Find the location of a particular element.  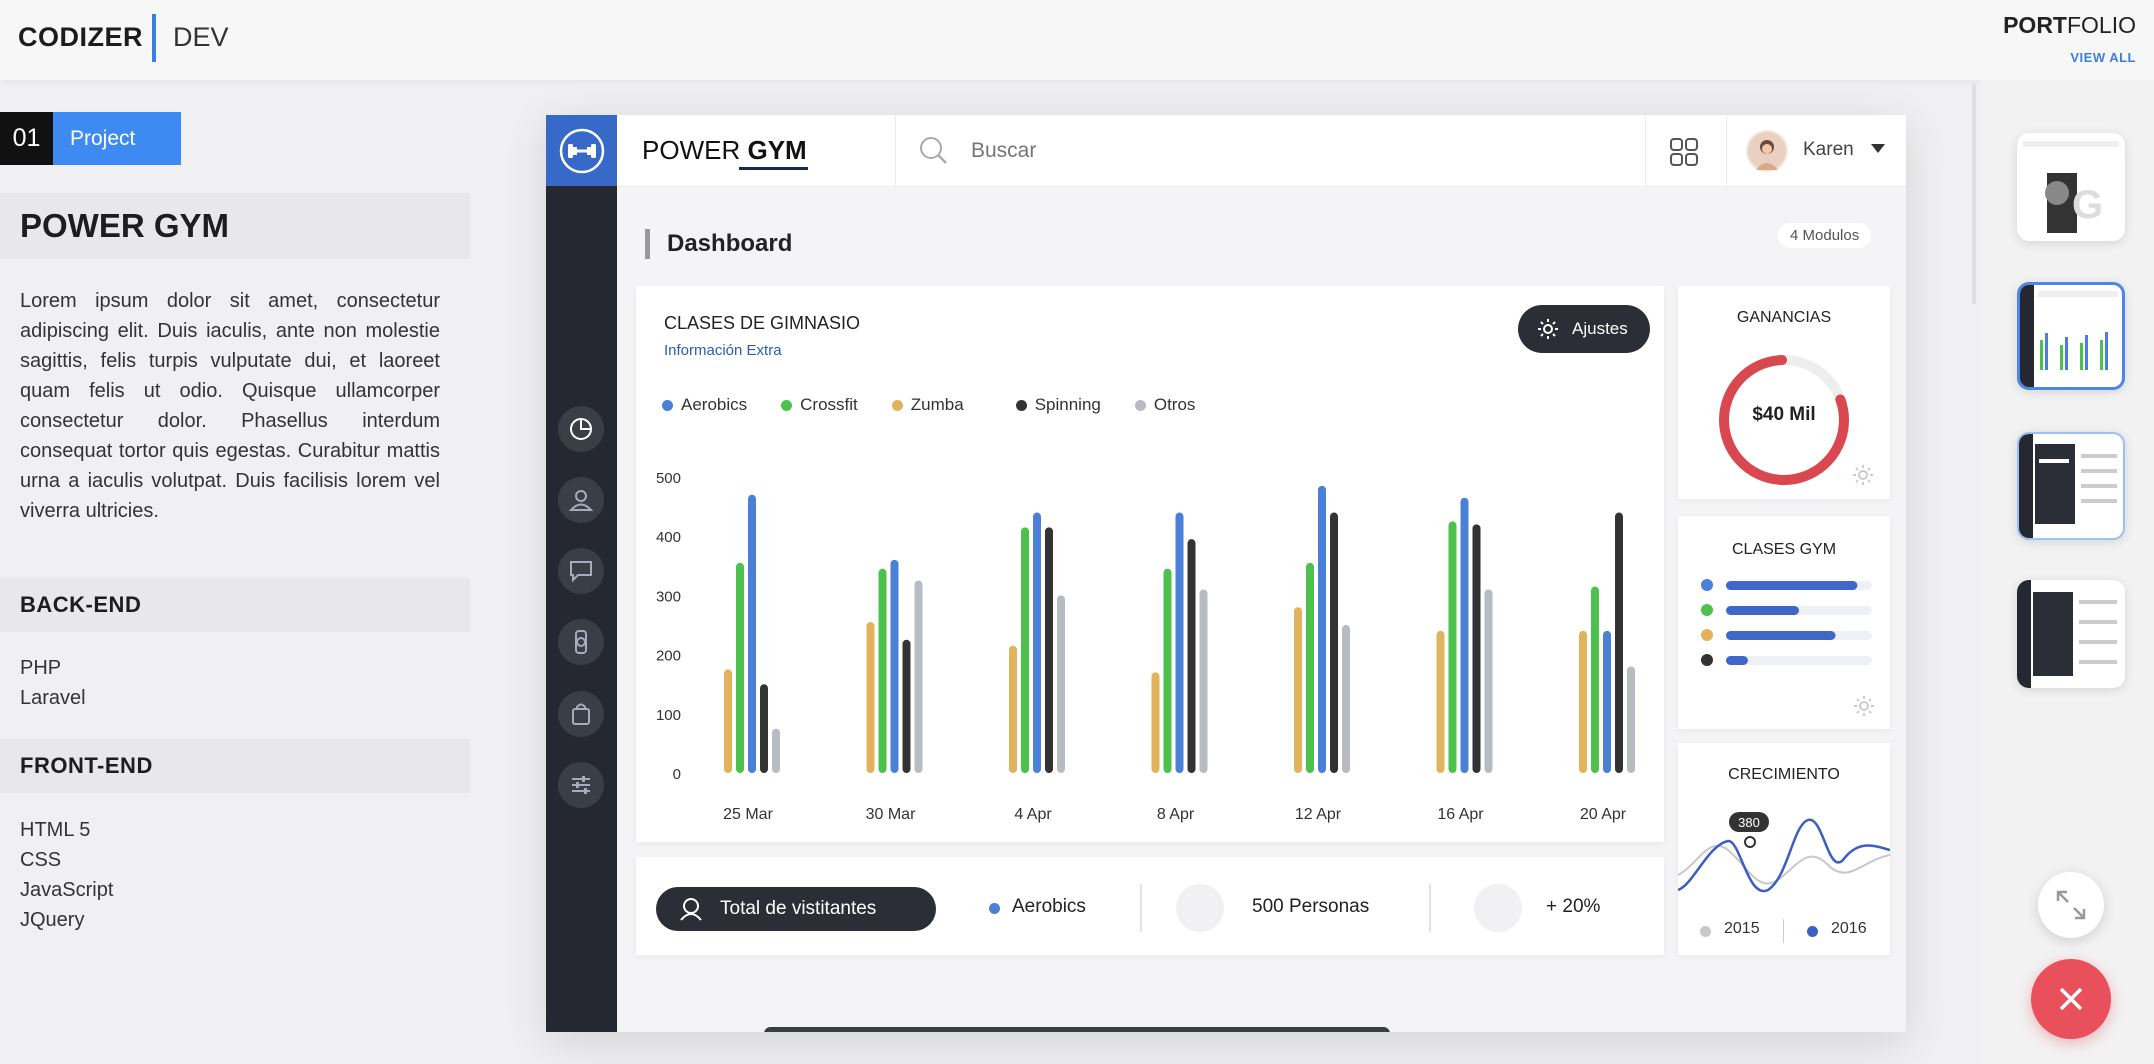

x-tick-label: 4 Apr is located at coordinates (1033, 814).